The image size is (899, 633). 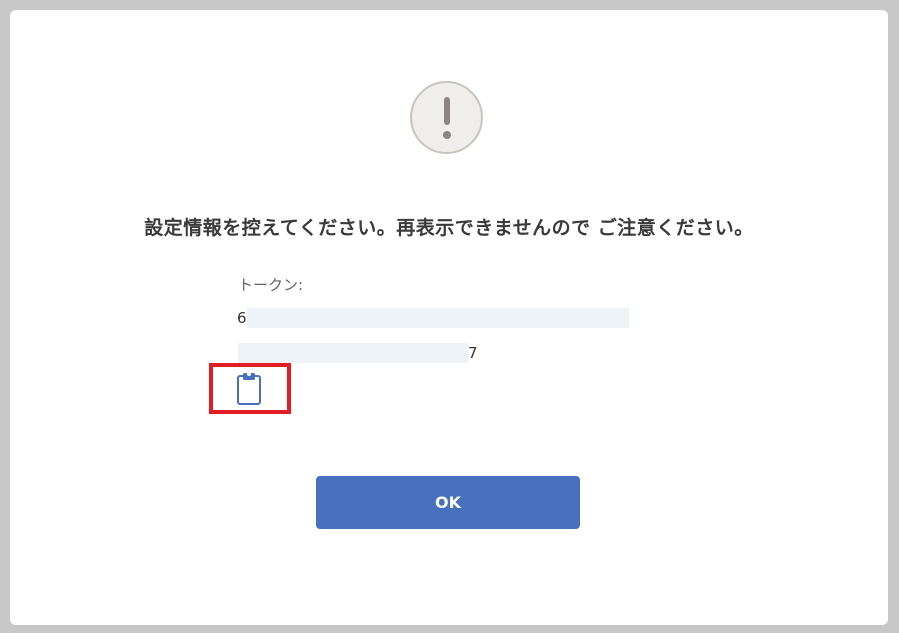 I want to click on dialog-message: 設定情報を控えてください。再表示できませんので ご注意ください。, so click(x=449, y=228).